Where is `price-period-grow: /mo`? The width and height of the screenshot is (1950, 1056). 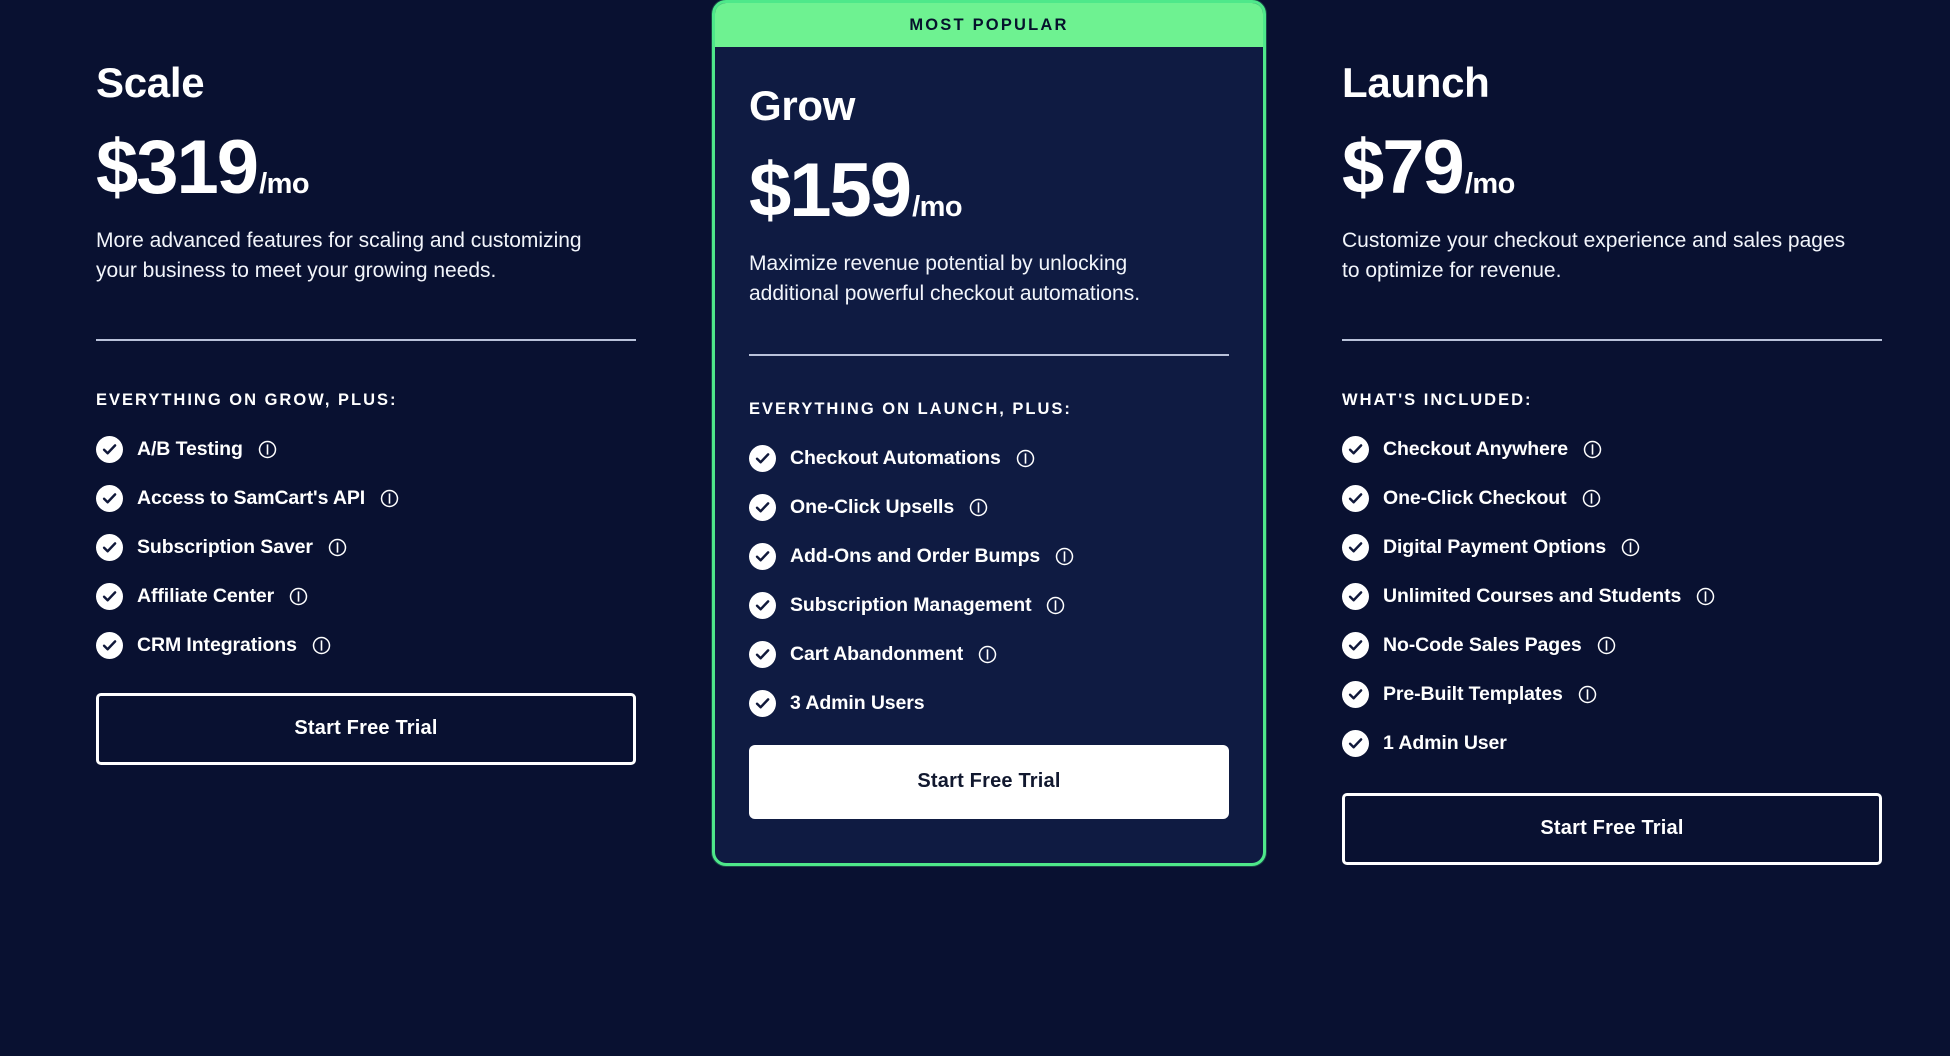 price-period-grow: /mo is located at coordinates (937, 207).